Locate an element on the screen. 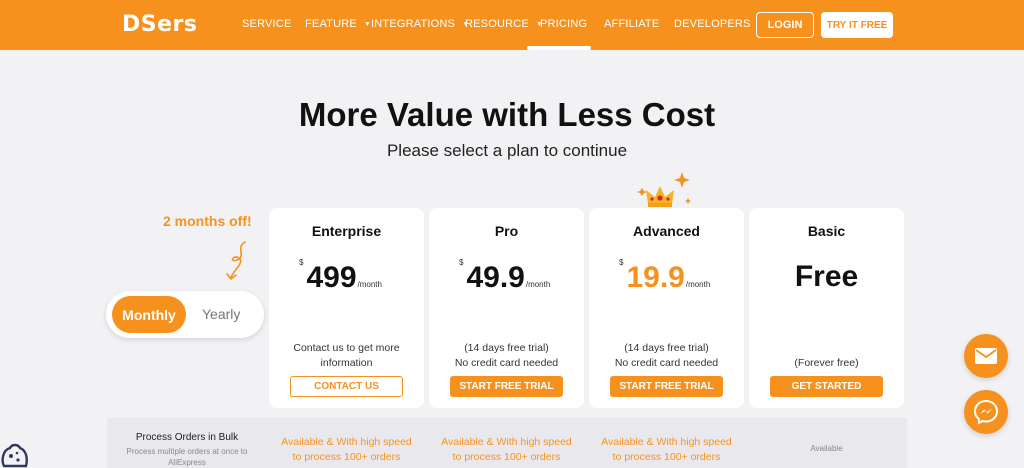 The height and width of the screenshot is (468, 1024). messenger-icon is located at coordinates (986, 412).